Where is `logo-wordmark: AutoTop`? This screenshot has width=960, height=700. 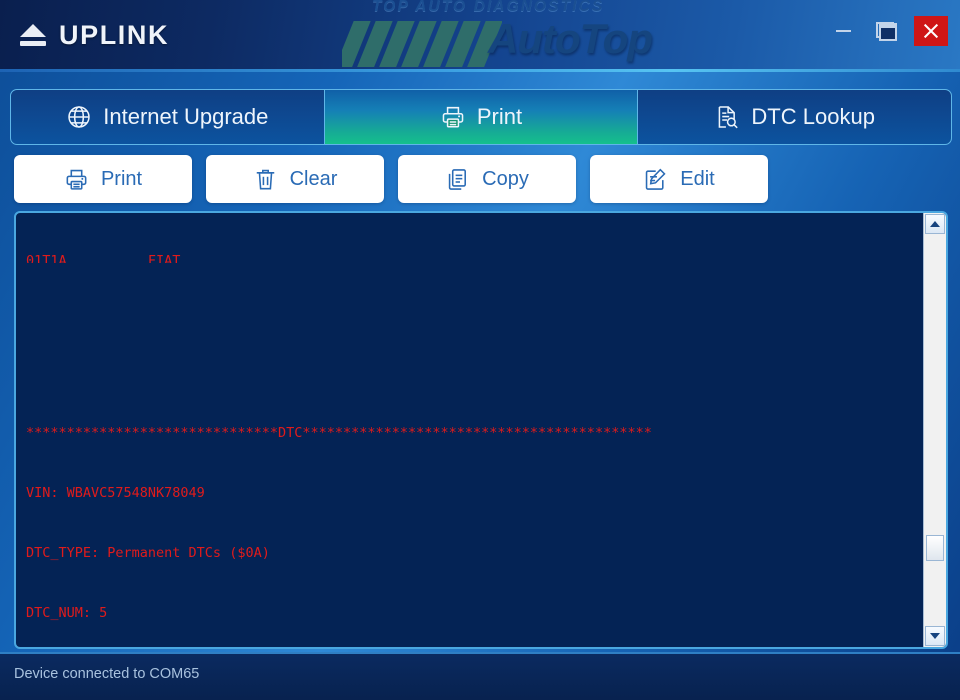
logo-wordmark: AutoTop is located at coordinates (570, 38).